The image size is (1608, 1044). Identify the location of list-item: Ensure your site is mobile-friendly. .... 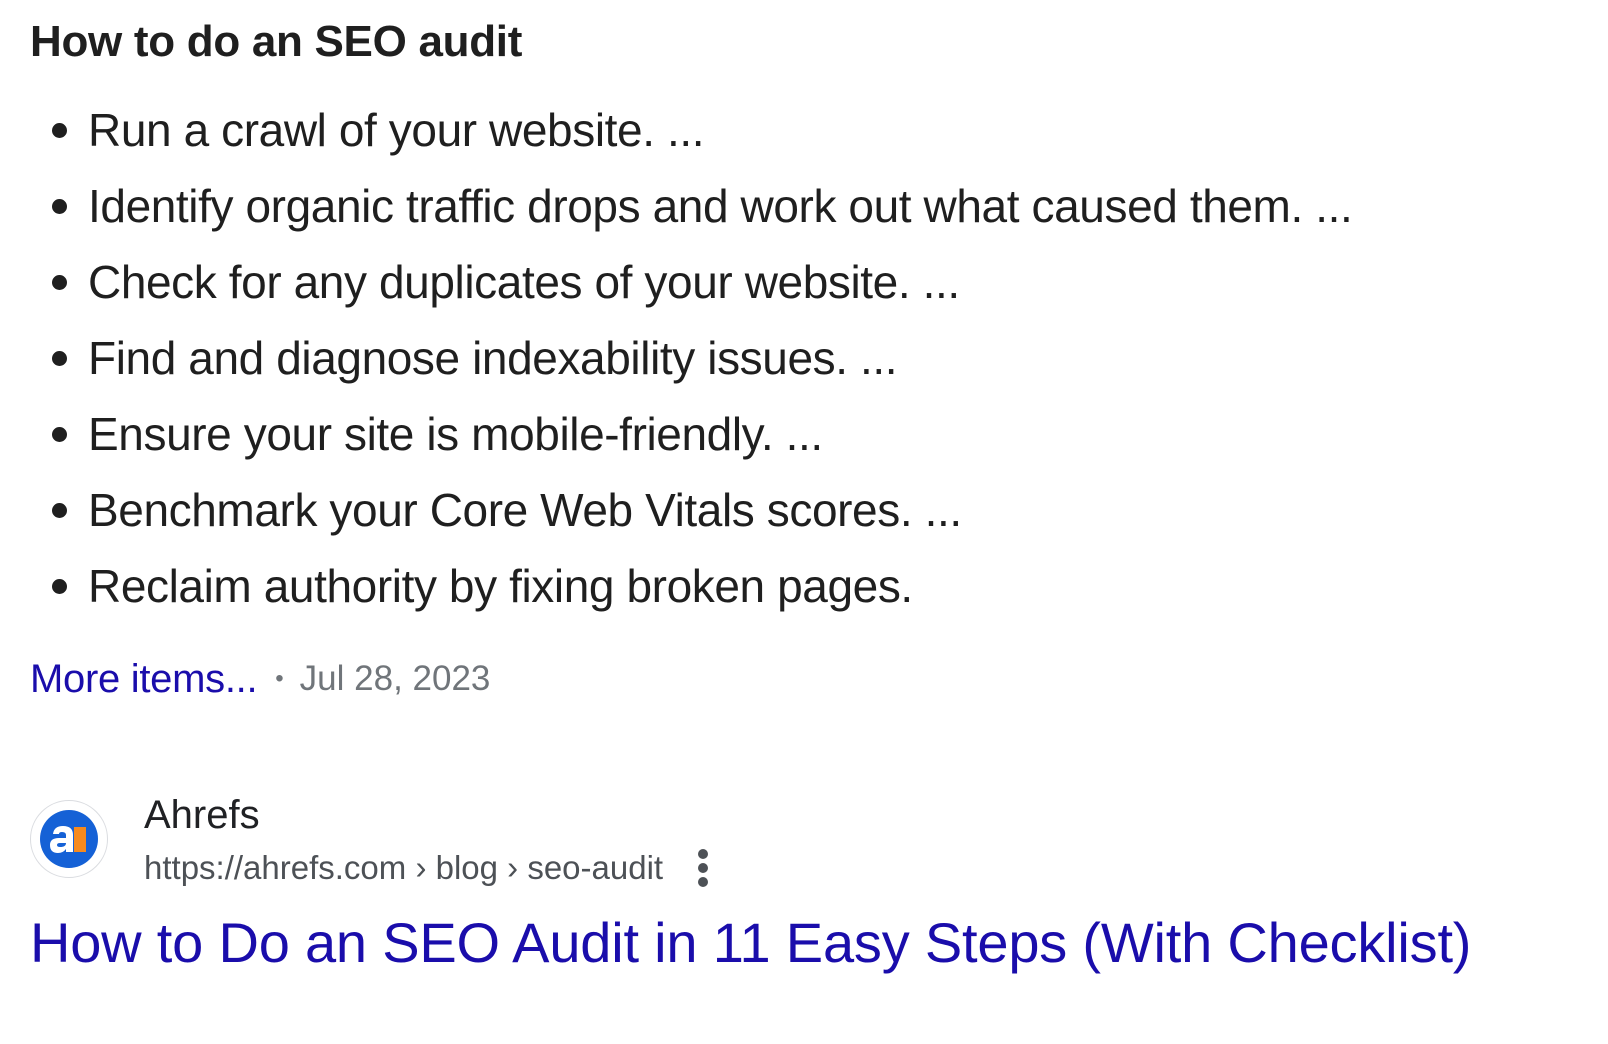
(810, 434).